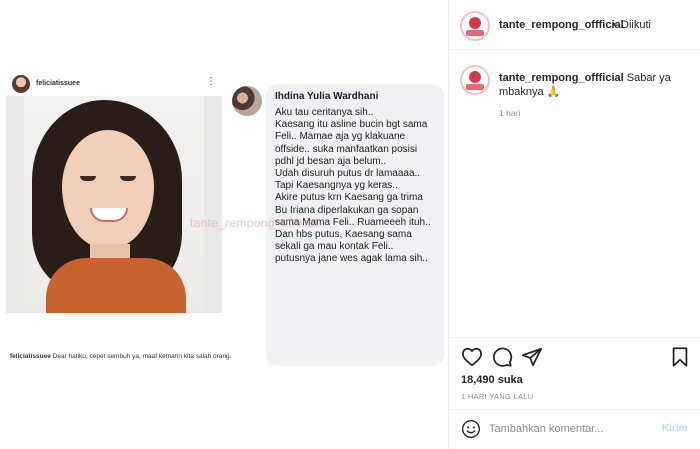 Image resolution: width=700 pixels, height=449 pixels. What do you see at coordinates (532, 357) in the screenshot?
I see `paper-plane-icon` at bounding box center [532, 357].